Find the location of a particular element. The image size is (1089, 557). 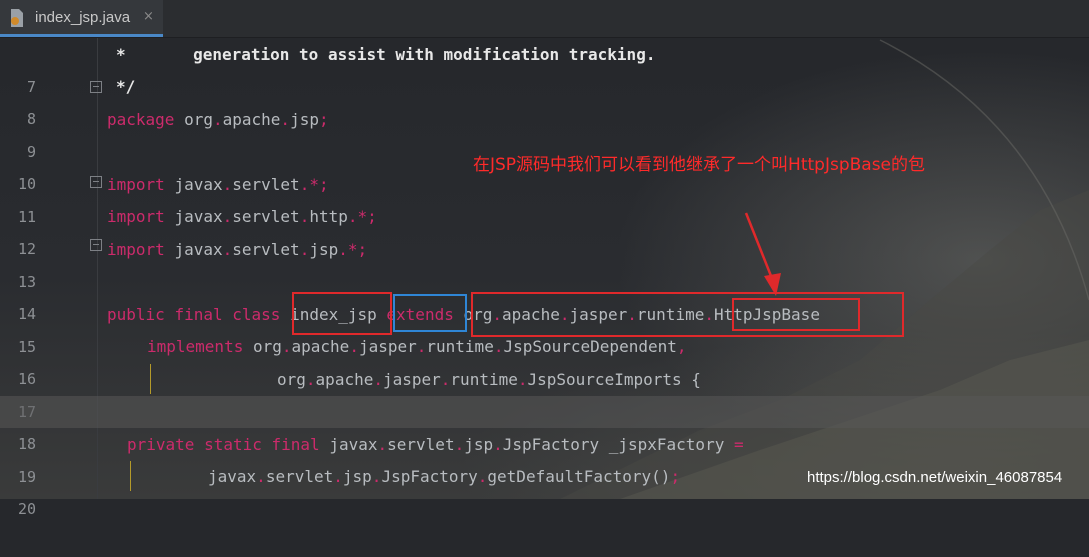

annotation-arrow is located at coordinates (762, 254).